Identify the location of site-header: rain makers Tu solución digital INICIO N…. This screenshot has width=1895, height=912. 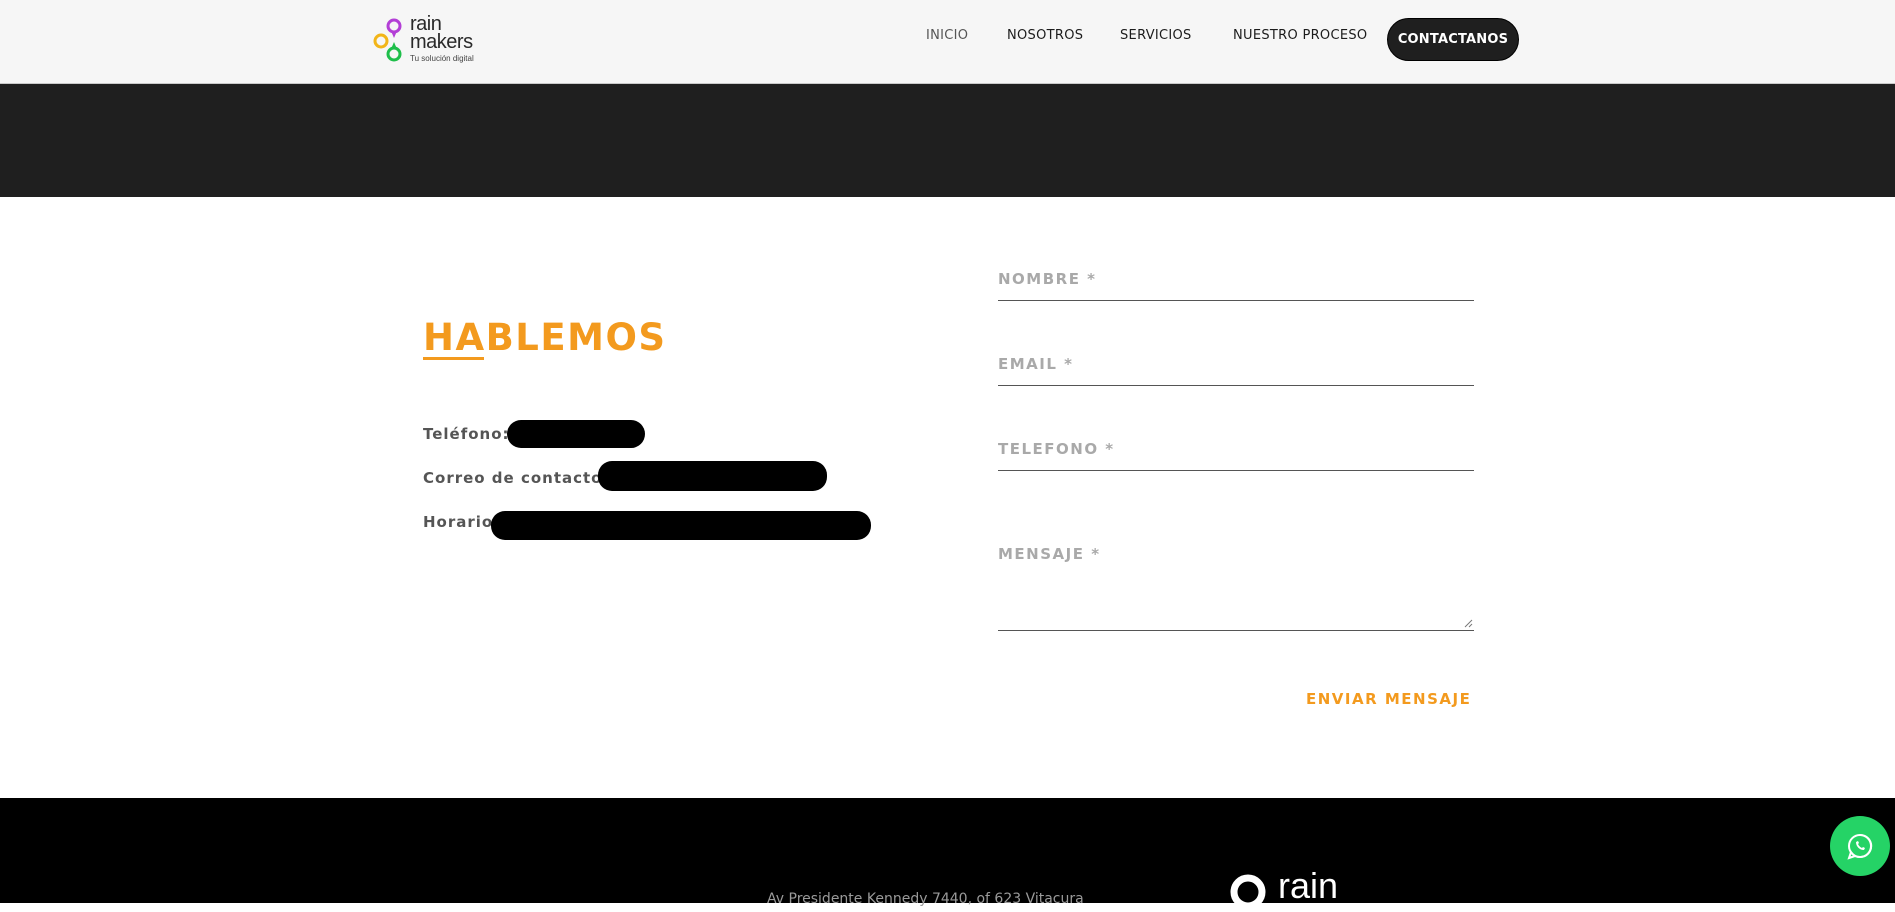
(947, 42).